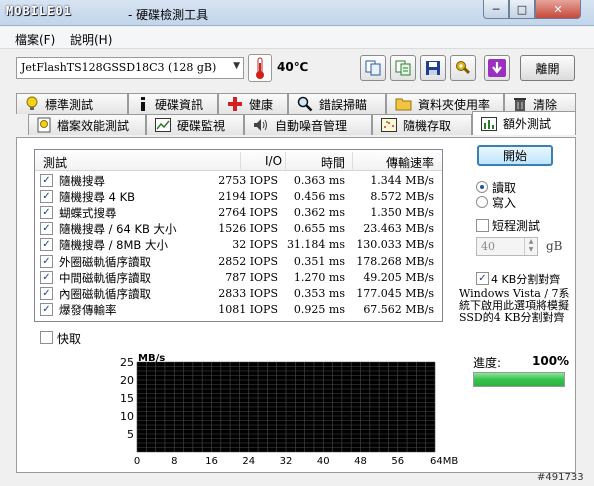  I want to click on menu-help: 說明(H), so click(91, 39).